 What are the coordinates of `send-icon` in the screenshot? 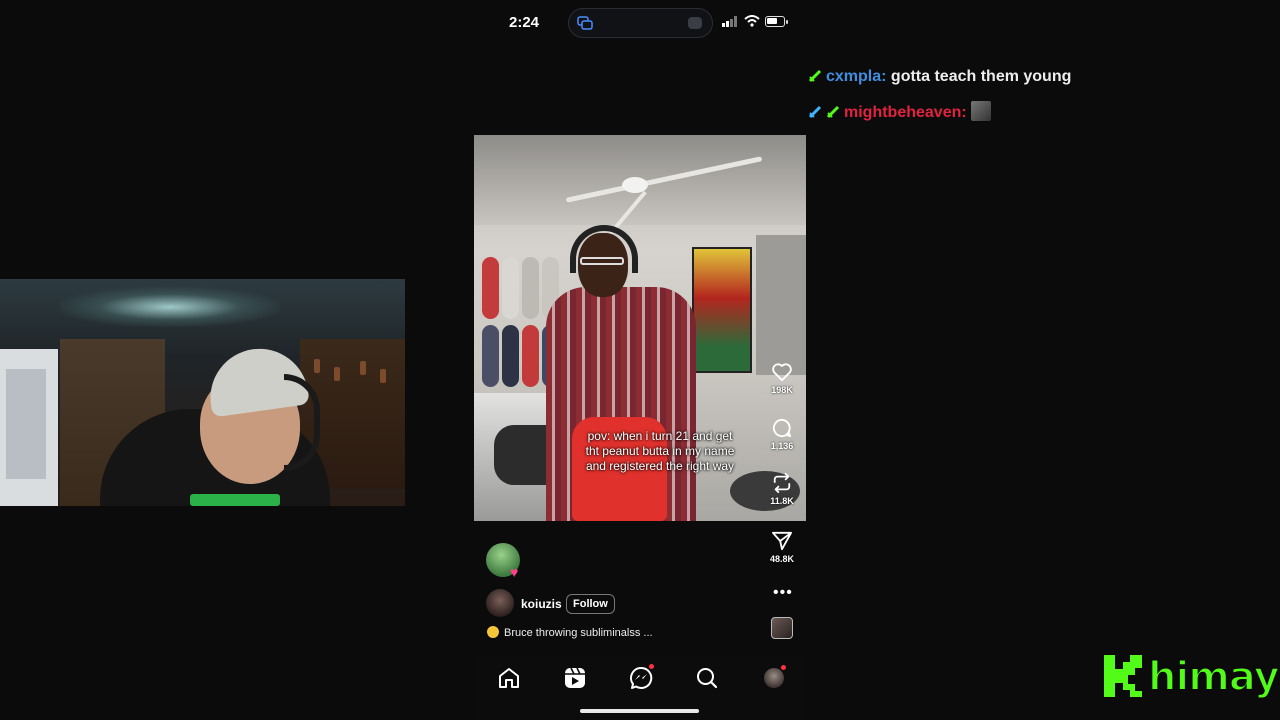 It's located at (782, 541).